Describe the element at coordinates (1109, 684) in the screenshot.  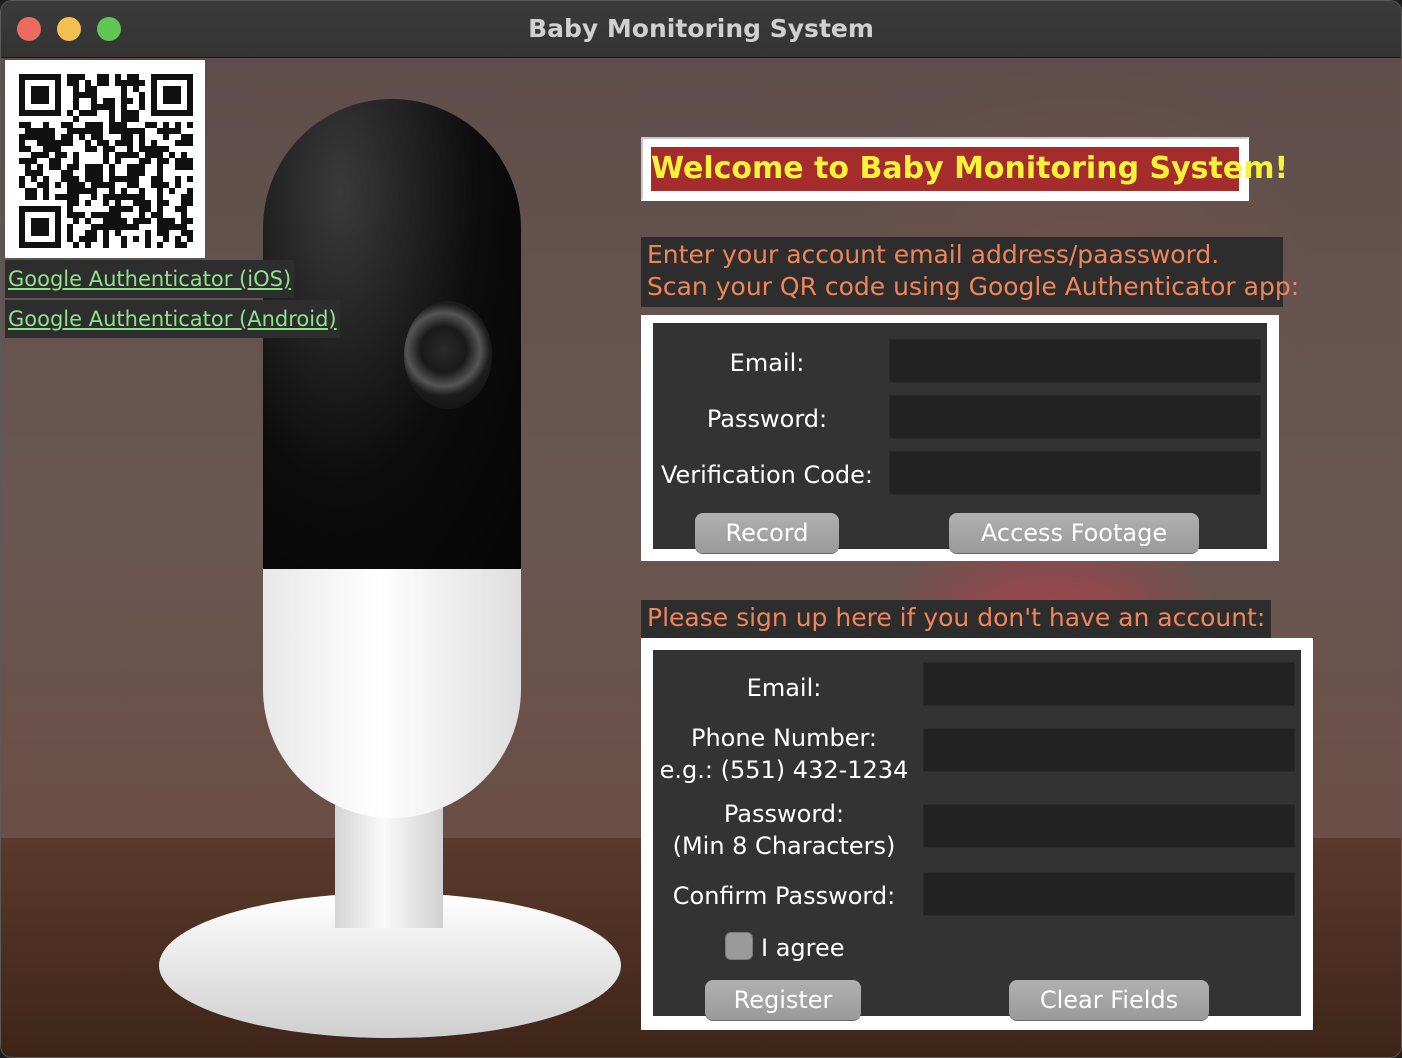
I see `signup-email-input` at that location.